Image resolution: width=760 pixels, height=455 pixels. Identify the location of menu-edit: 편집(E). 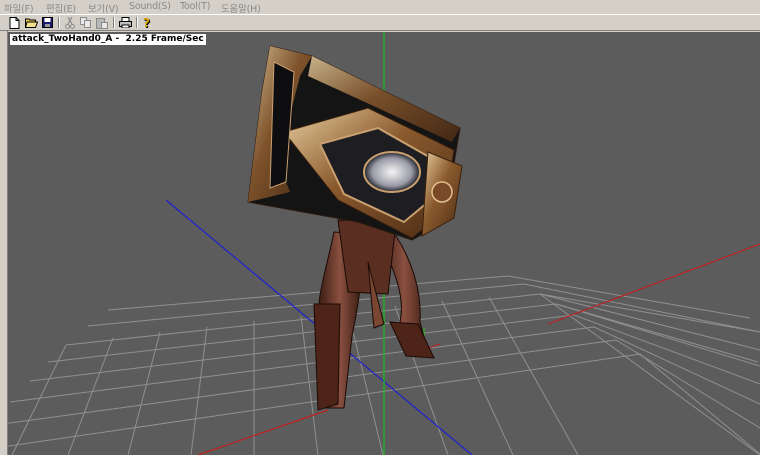
(61, 8).